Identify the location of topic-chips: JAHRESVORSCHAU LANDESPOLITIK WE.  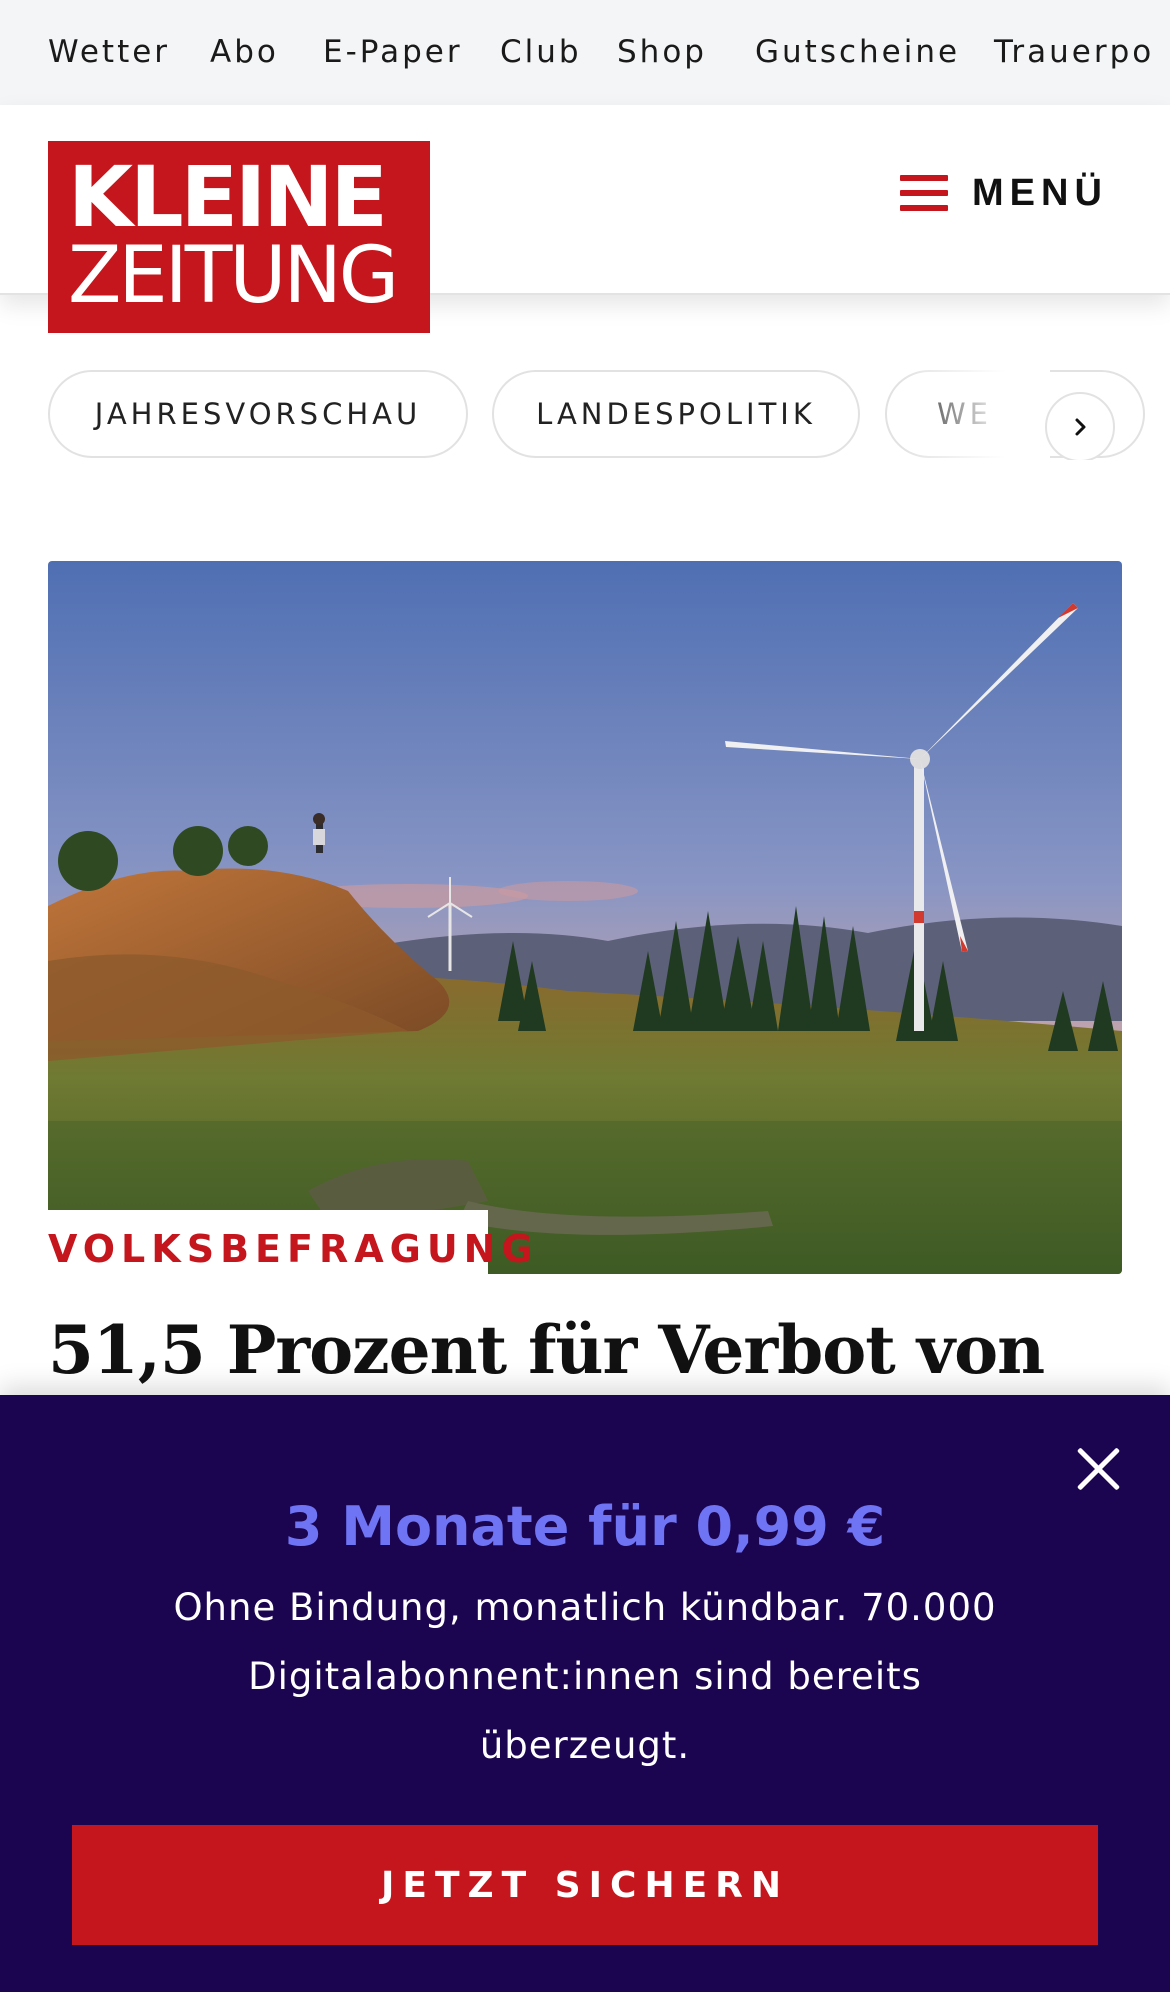
(585, 414).